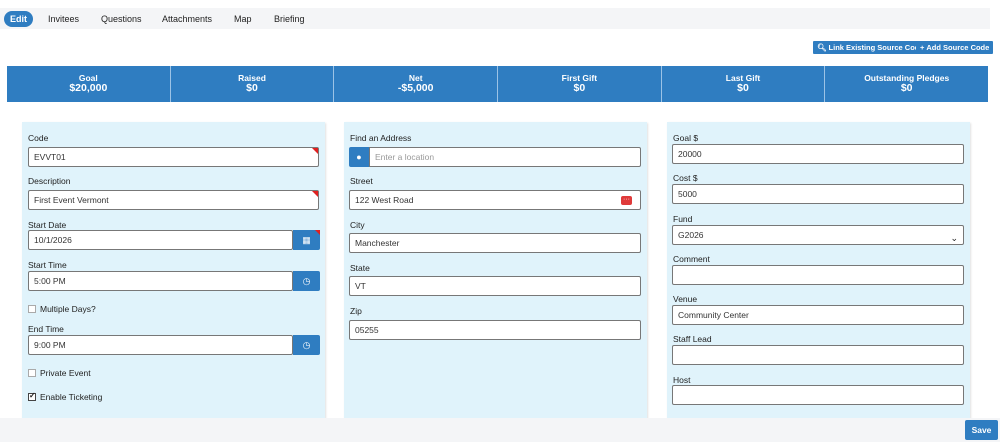  What do you see at coordinates (50, 281) in the screenshot?
I see `start-time-value: 5:00 PM` at bounding box center [50, 281].